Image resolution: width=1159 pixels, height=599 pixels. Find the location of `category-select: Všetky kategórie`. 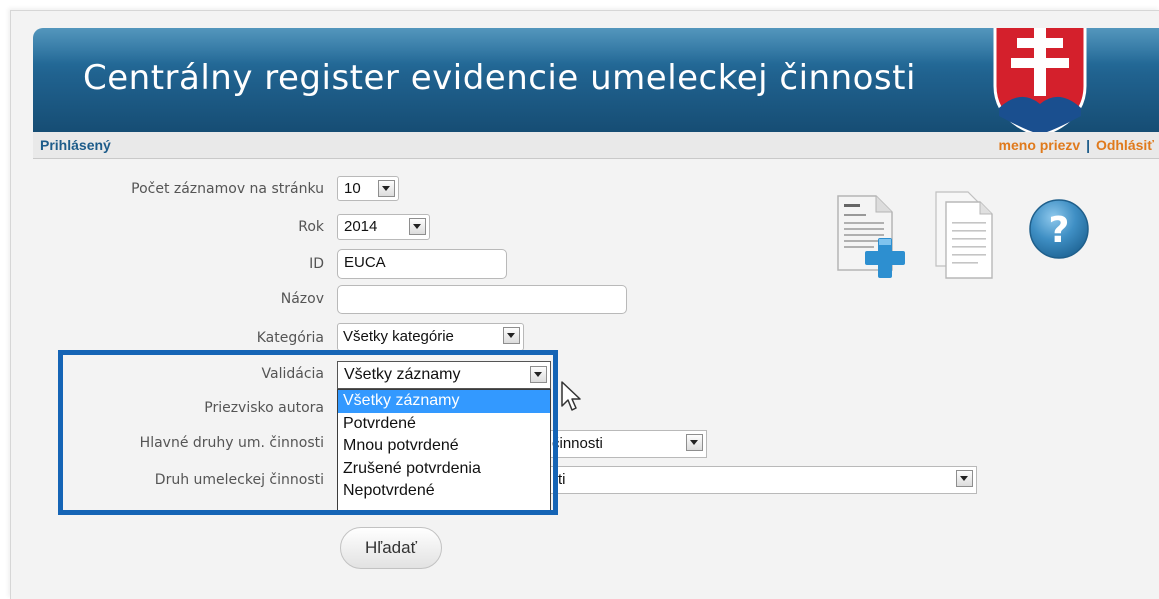

category-select: Všetky kategórie is located at coordinates (430, 337).